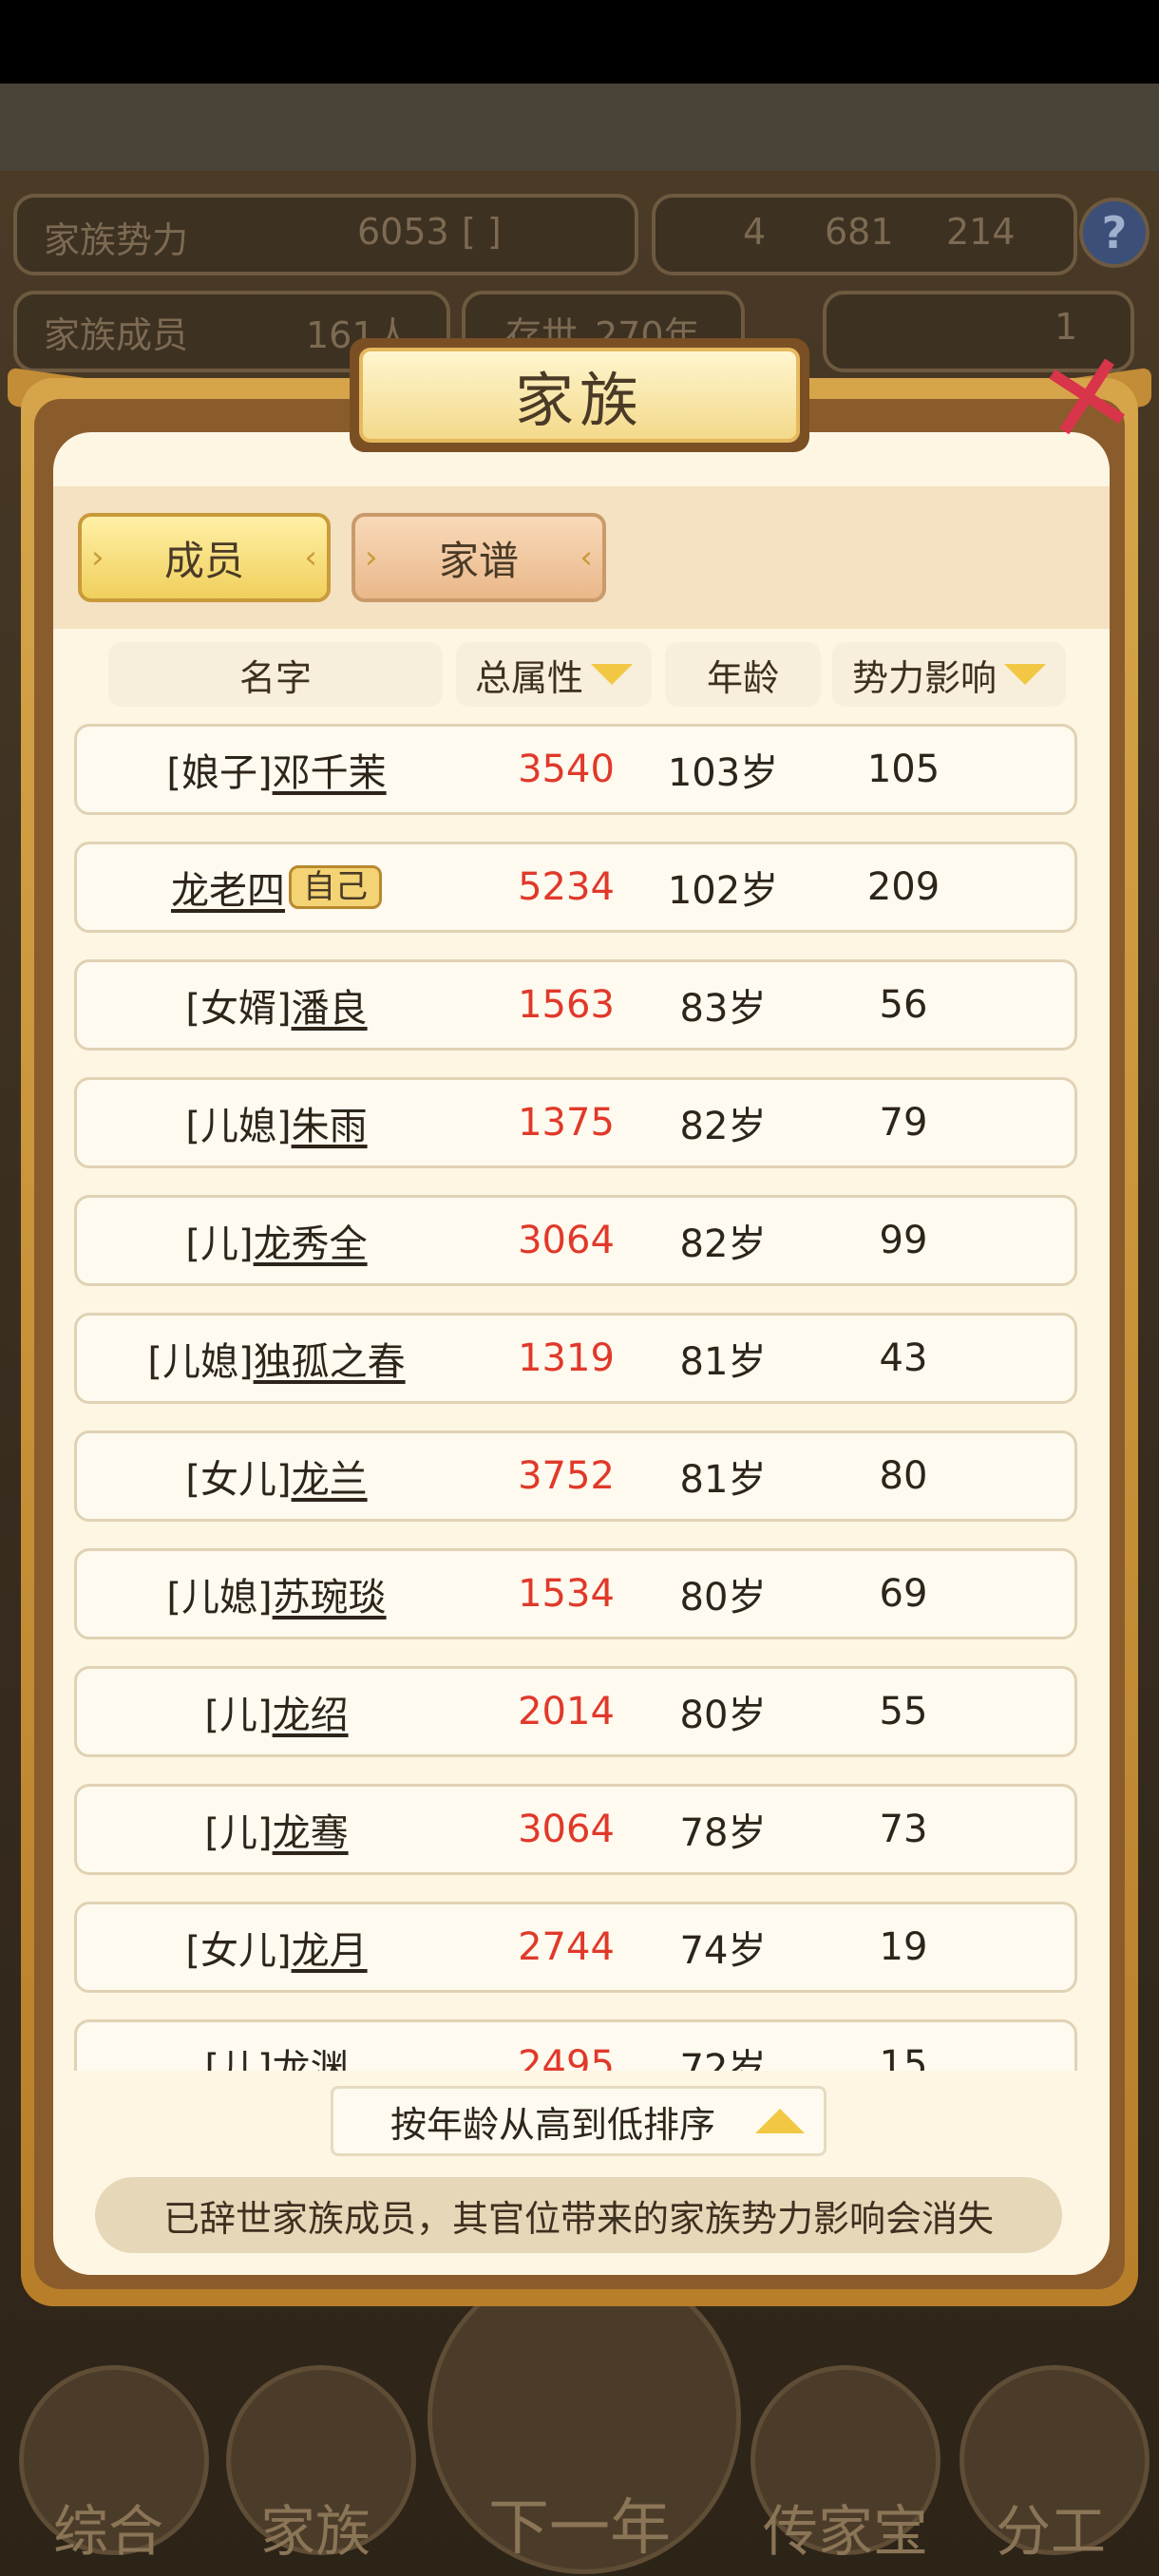 The image size is (1159, 2576). What do you see at coordinates (330, 769) in the screenshot?
I see `member-name: 邓千茉` at bounding box center [330, 769].